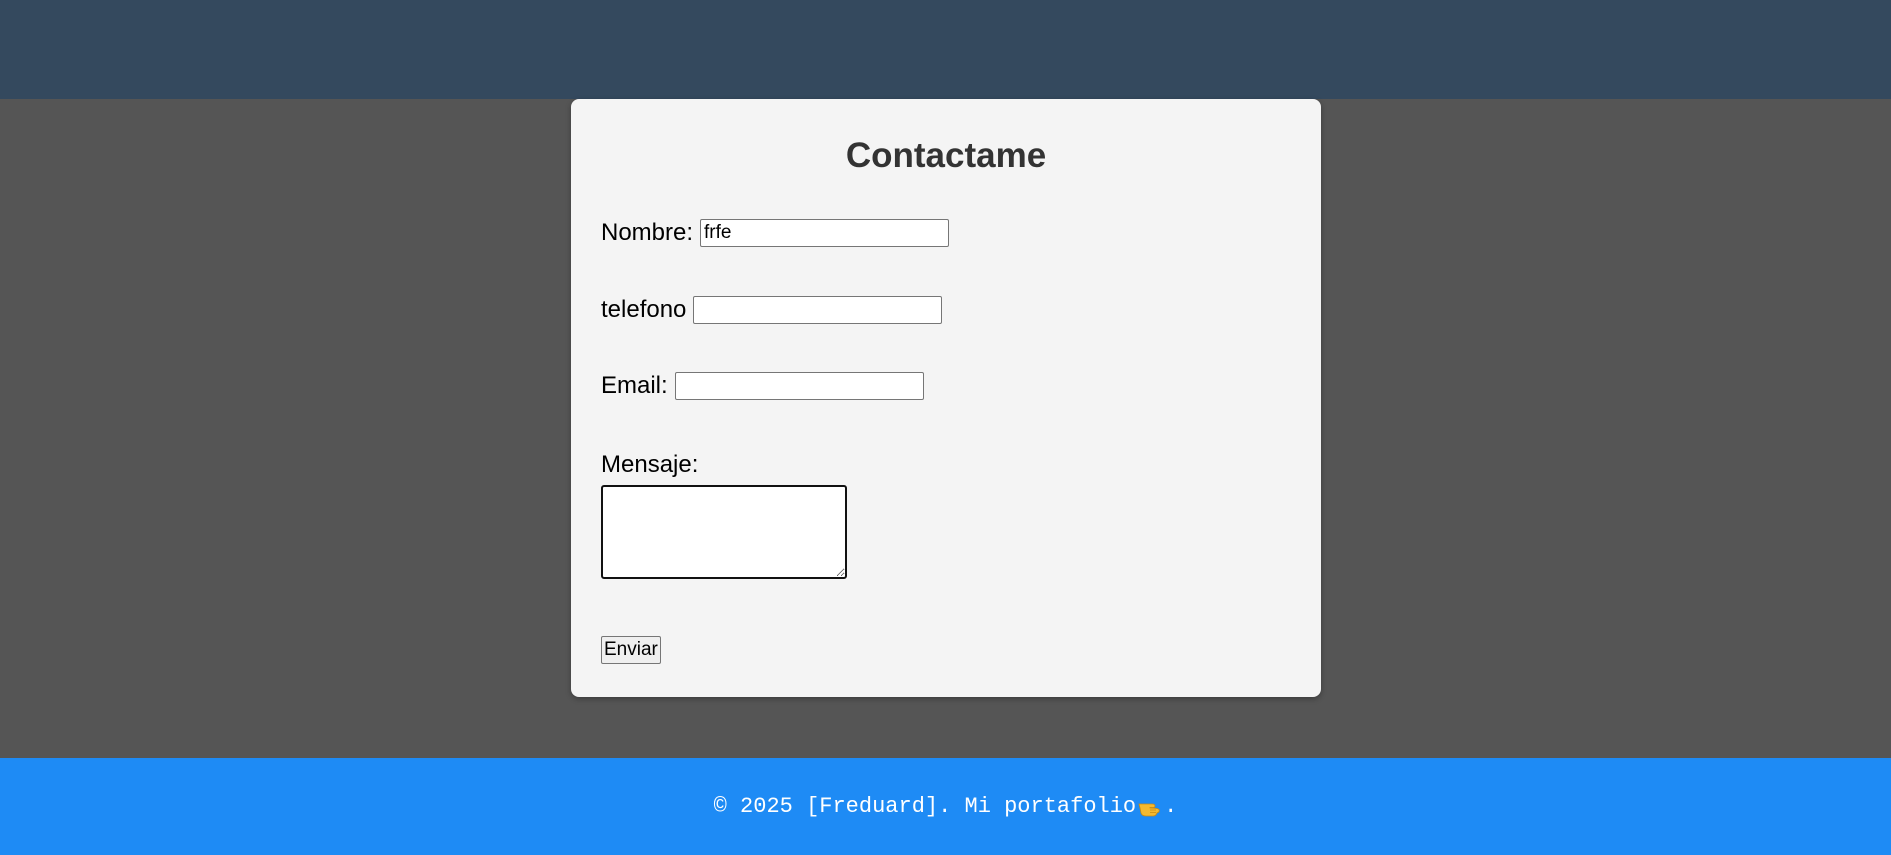 This screenshot has height=855, width=1891. I want to click on form-title: Contactame, so click(946, 155).